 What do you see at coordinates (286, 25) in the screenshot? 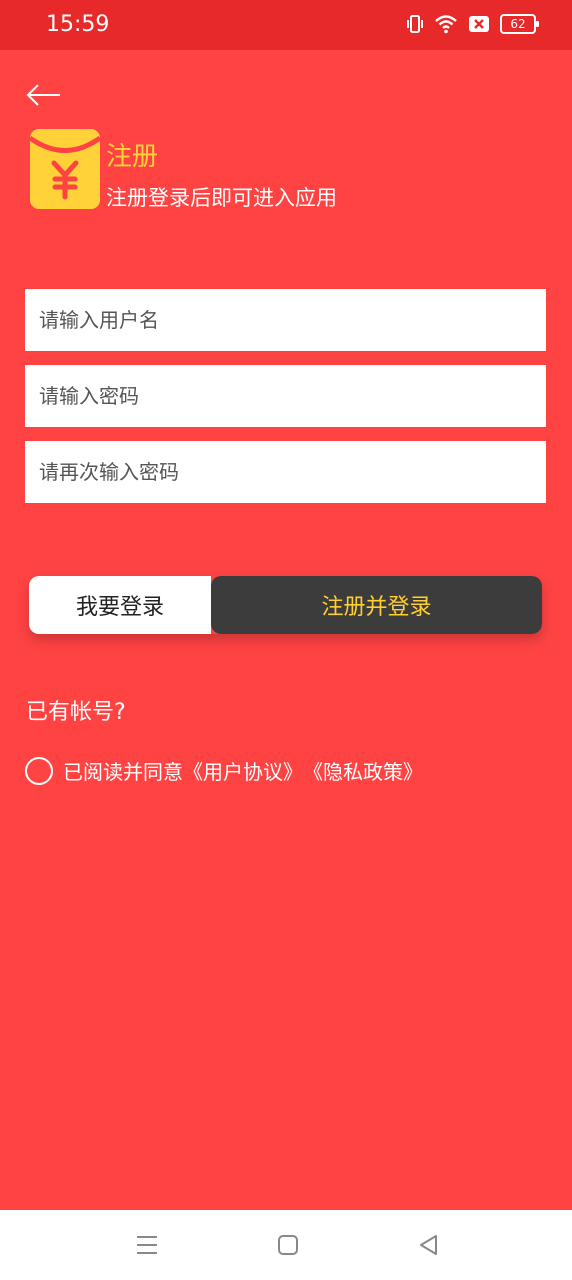
I see `status-bar: 15:59 62` at bounding box center [286, 25].